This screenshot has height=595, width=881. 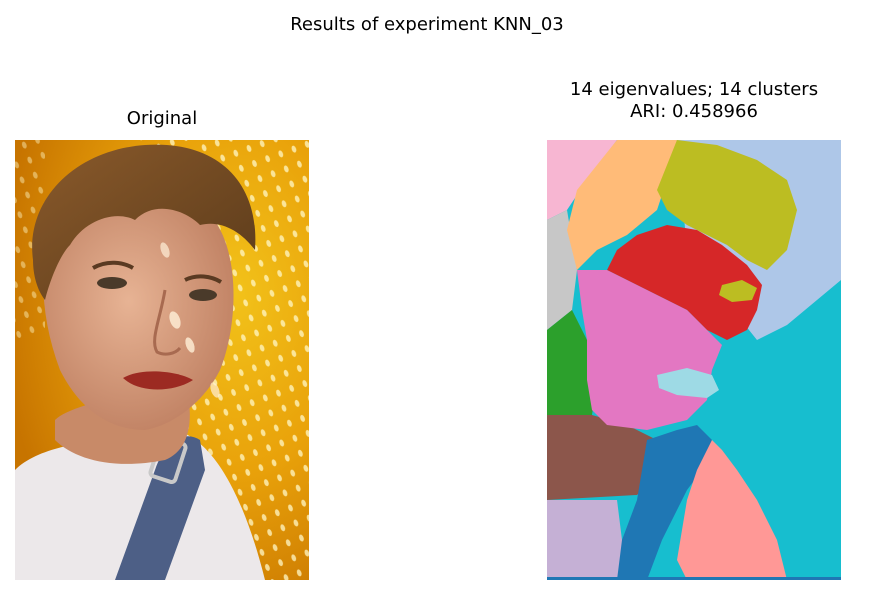 What do you see at coordinates (587, 540) in the screenshot?
I see `cluster-lavender` at bounding box center [587, 540].